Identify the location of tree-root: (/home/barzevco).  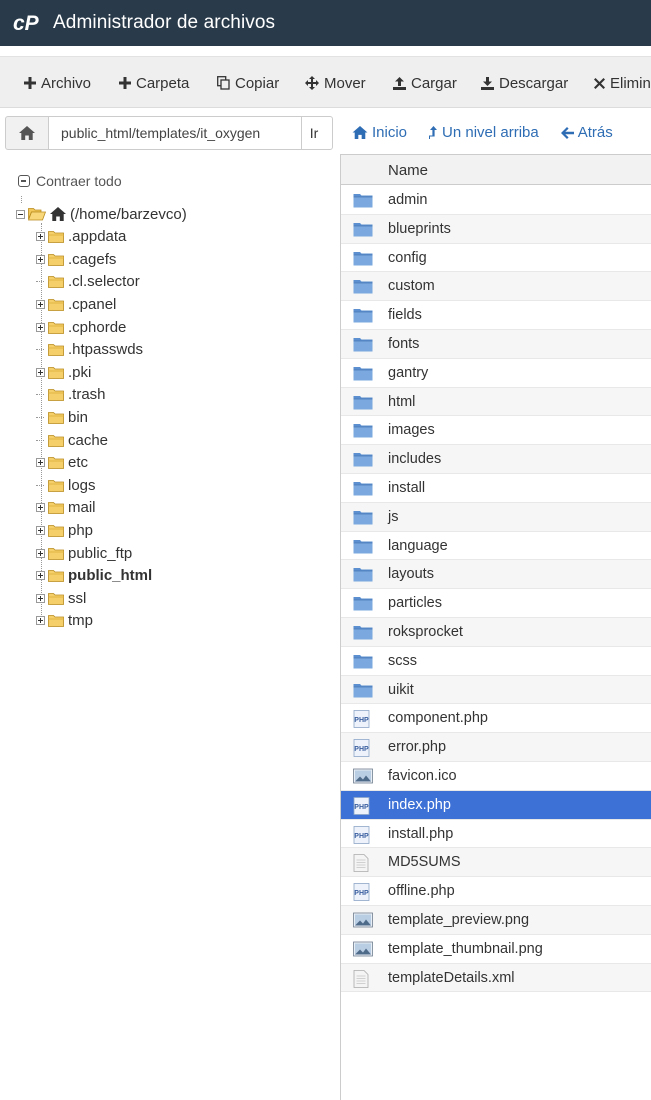
(101, 214).